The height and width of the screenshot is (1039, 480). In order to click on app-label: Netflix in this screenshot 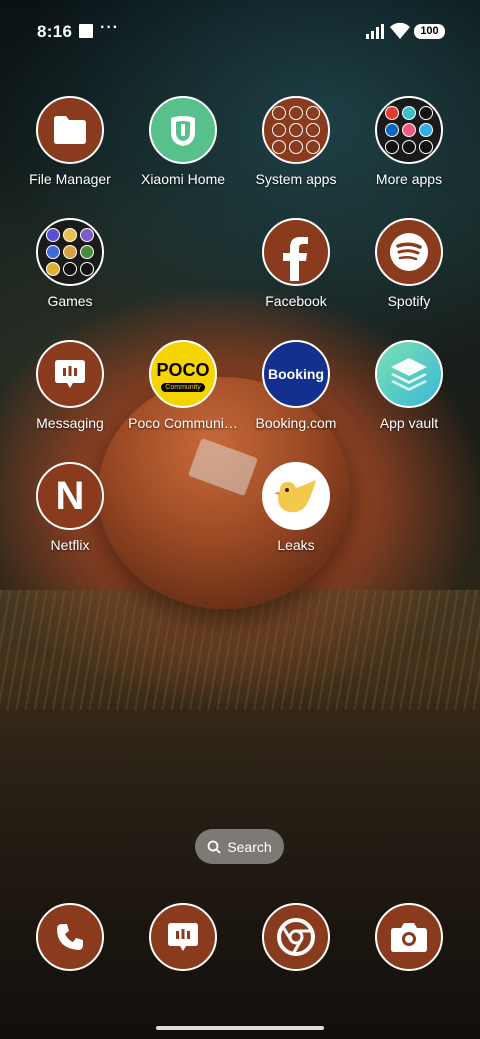, I will do `click(70, 545)`.